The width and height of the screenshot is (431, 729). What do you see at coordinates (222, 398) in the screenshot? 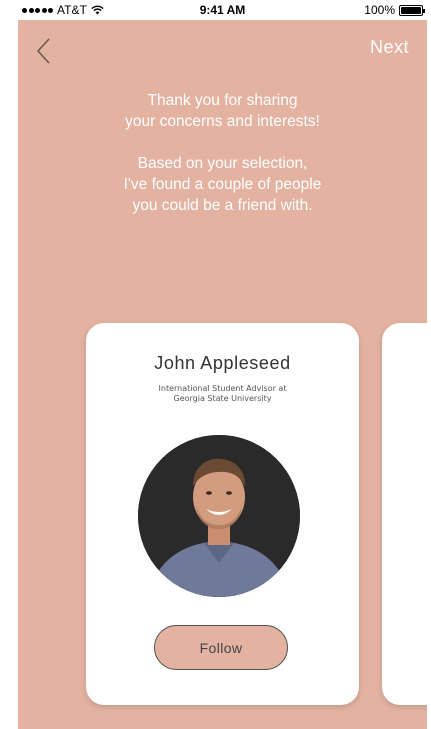
I see `friend-role-line: Georgia State University` at bounding box center [222, 398].